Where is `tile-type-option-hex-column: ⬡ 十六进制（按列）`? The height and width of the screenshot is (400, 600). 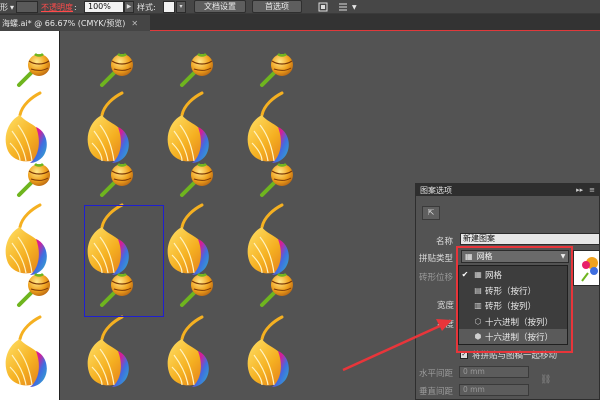
tile-type-option-hex-column: ⬡ 十六进制（按列） is located at coordinates (513, 321).